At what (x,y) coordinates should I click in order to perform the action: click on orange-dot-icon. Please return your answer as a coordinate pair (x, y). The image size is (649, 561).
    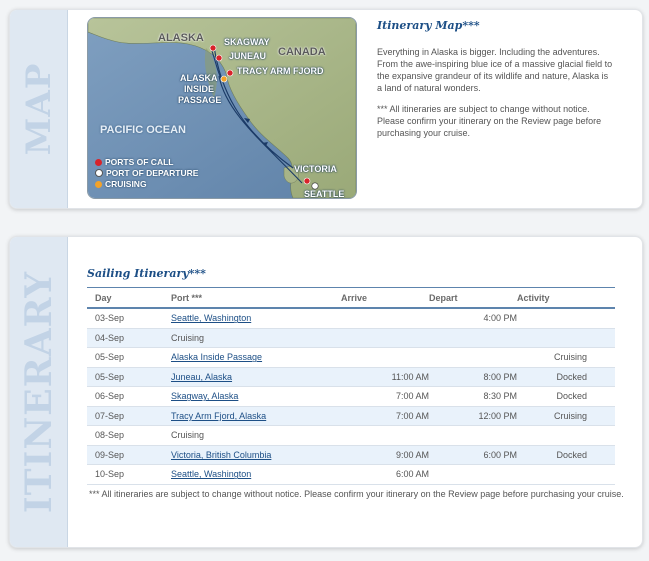
    Looking at the image, I should click on (98, 184).